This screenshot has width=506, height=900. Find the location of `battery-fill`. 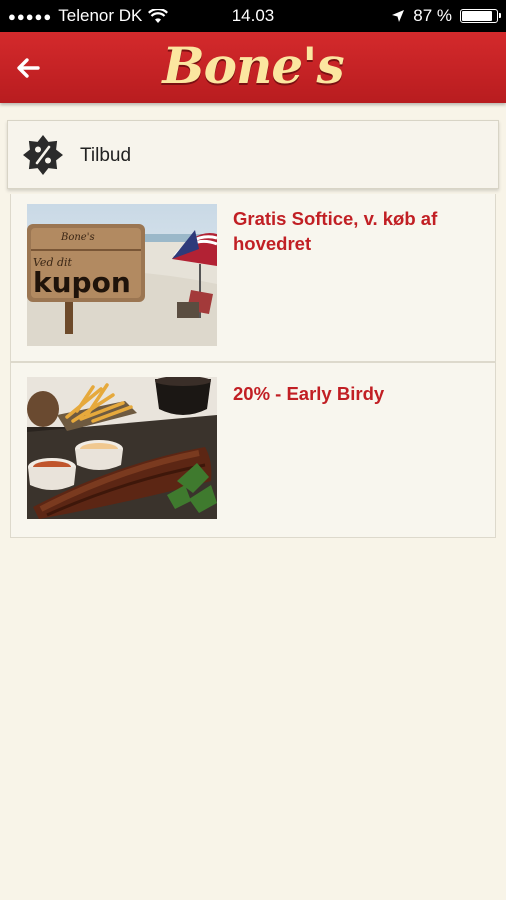

battery-fill is located at coordinates (477, 16).